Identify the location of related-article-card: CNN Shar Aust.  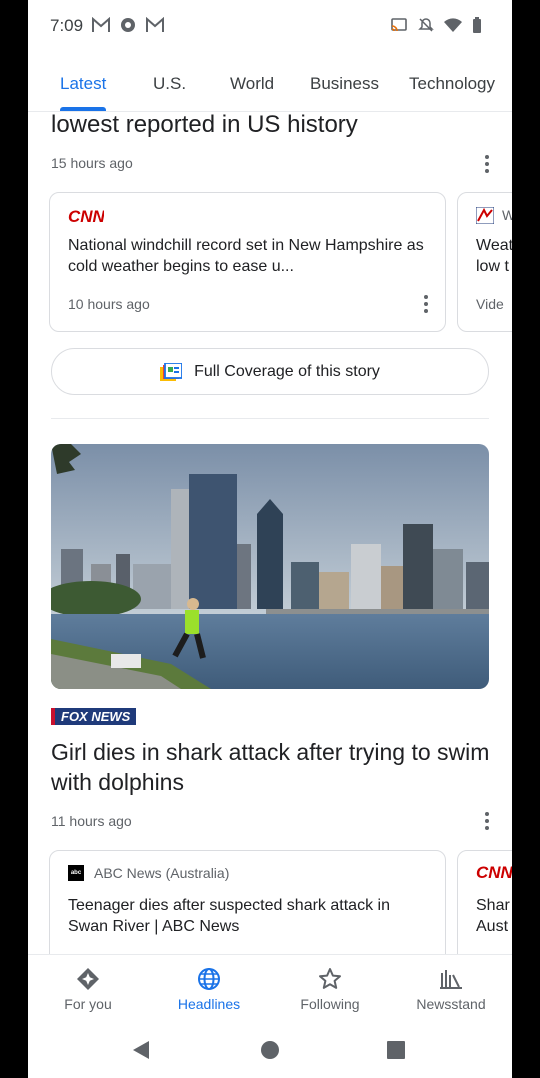
(484, 902).